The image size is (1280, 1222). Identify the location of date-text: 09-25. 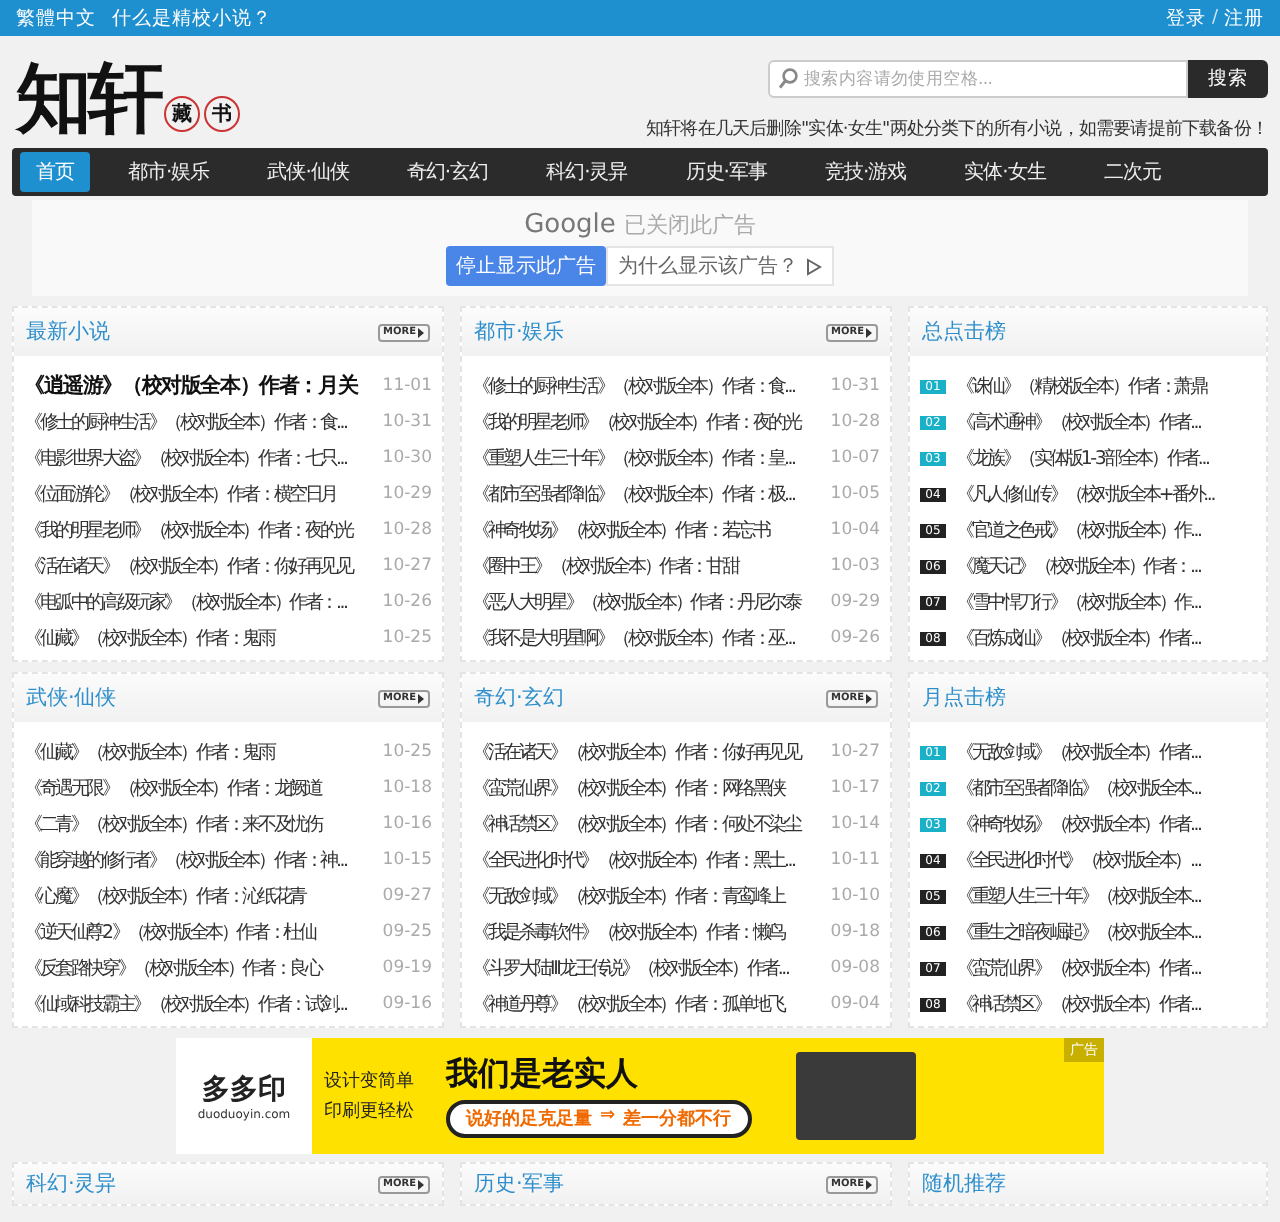
(407, 932).